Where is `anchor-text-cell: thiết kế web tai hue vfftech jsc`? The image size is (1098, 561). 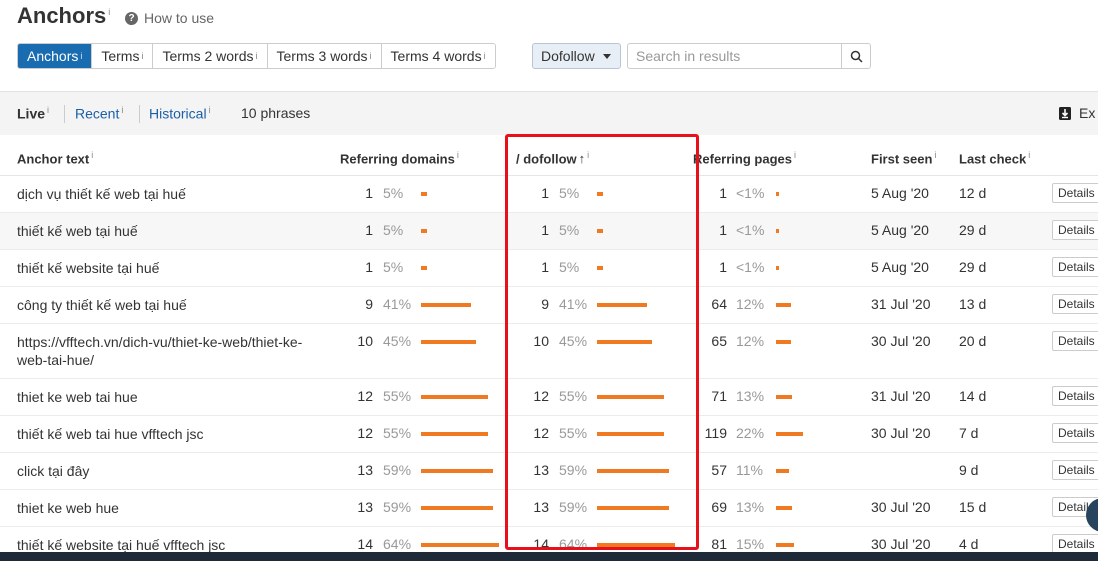
anchor-text-cell: thiết kế web tai hue vfftech jsc is located at coordinates (167, 434).